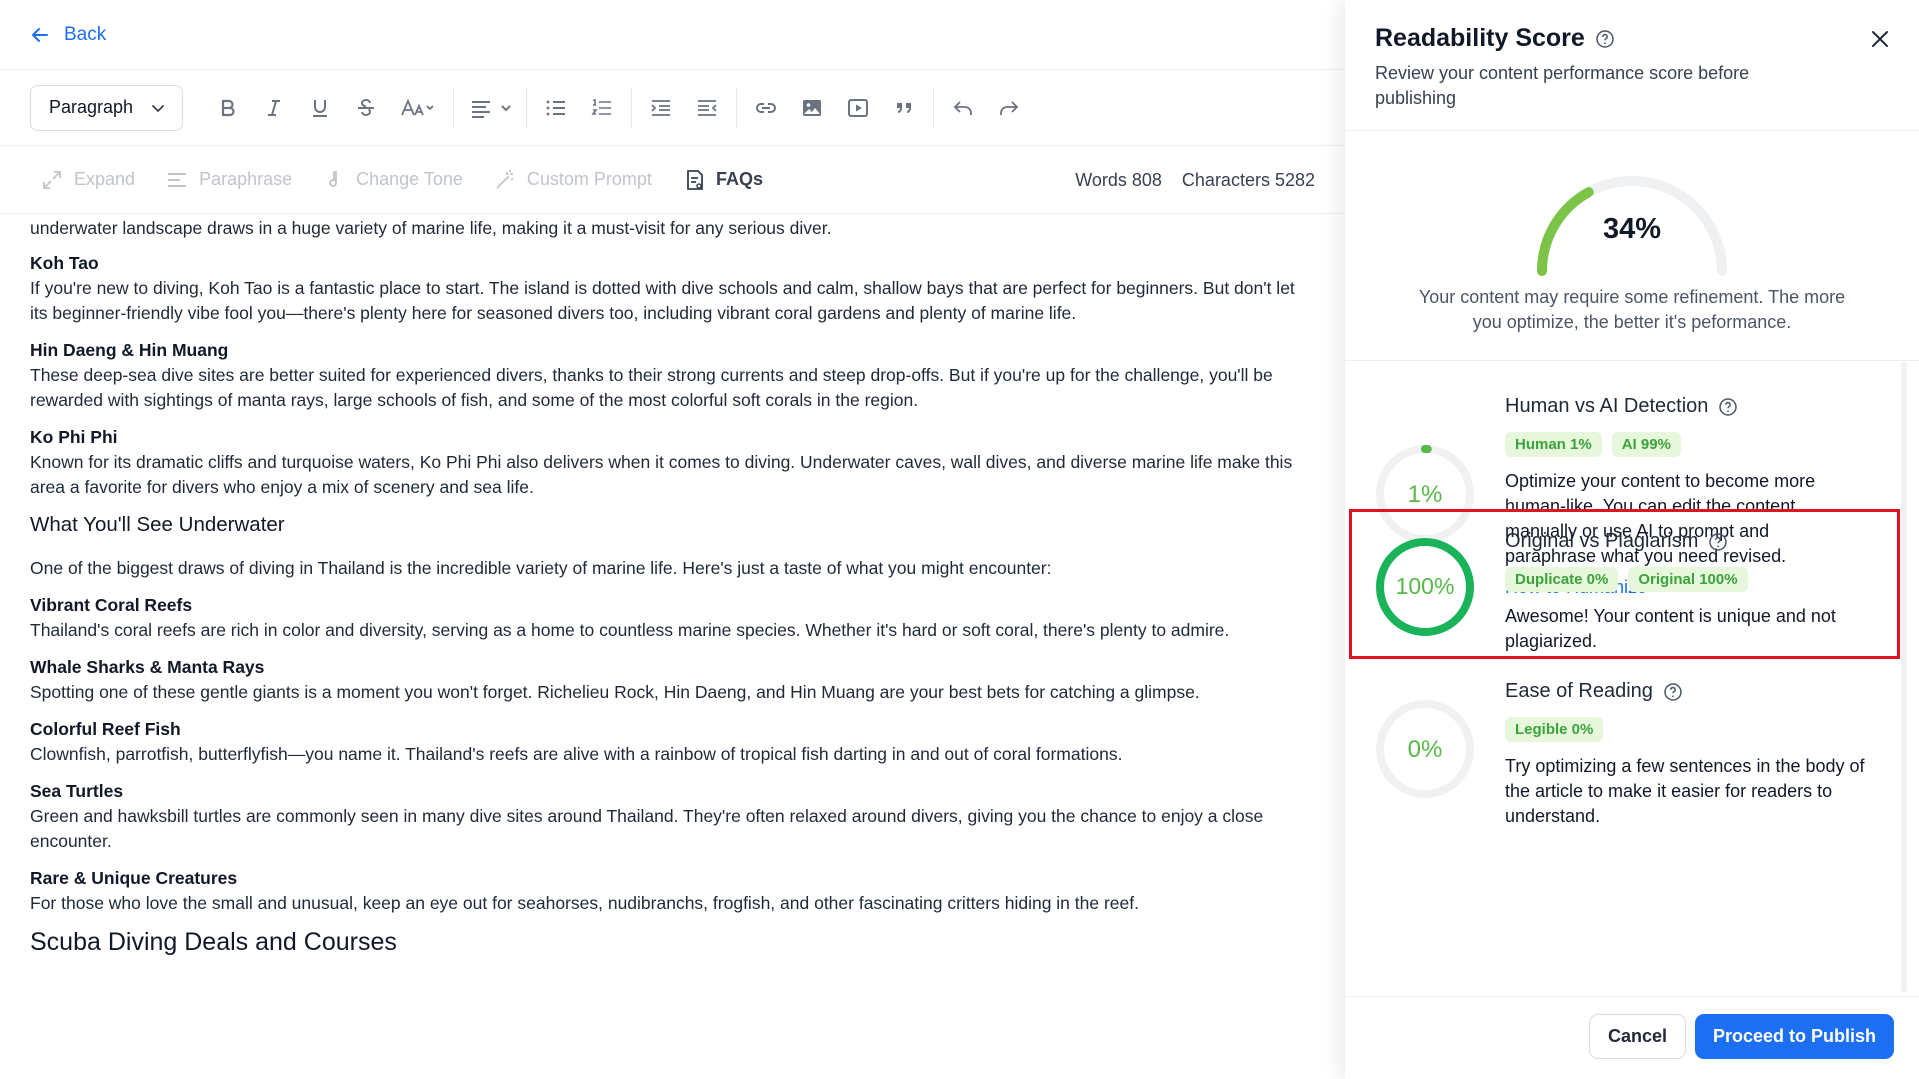  What do you see at coordinates (904, 108) in the screenshot?
I see `quote-button` at bounding box center [904, 108].